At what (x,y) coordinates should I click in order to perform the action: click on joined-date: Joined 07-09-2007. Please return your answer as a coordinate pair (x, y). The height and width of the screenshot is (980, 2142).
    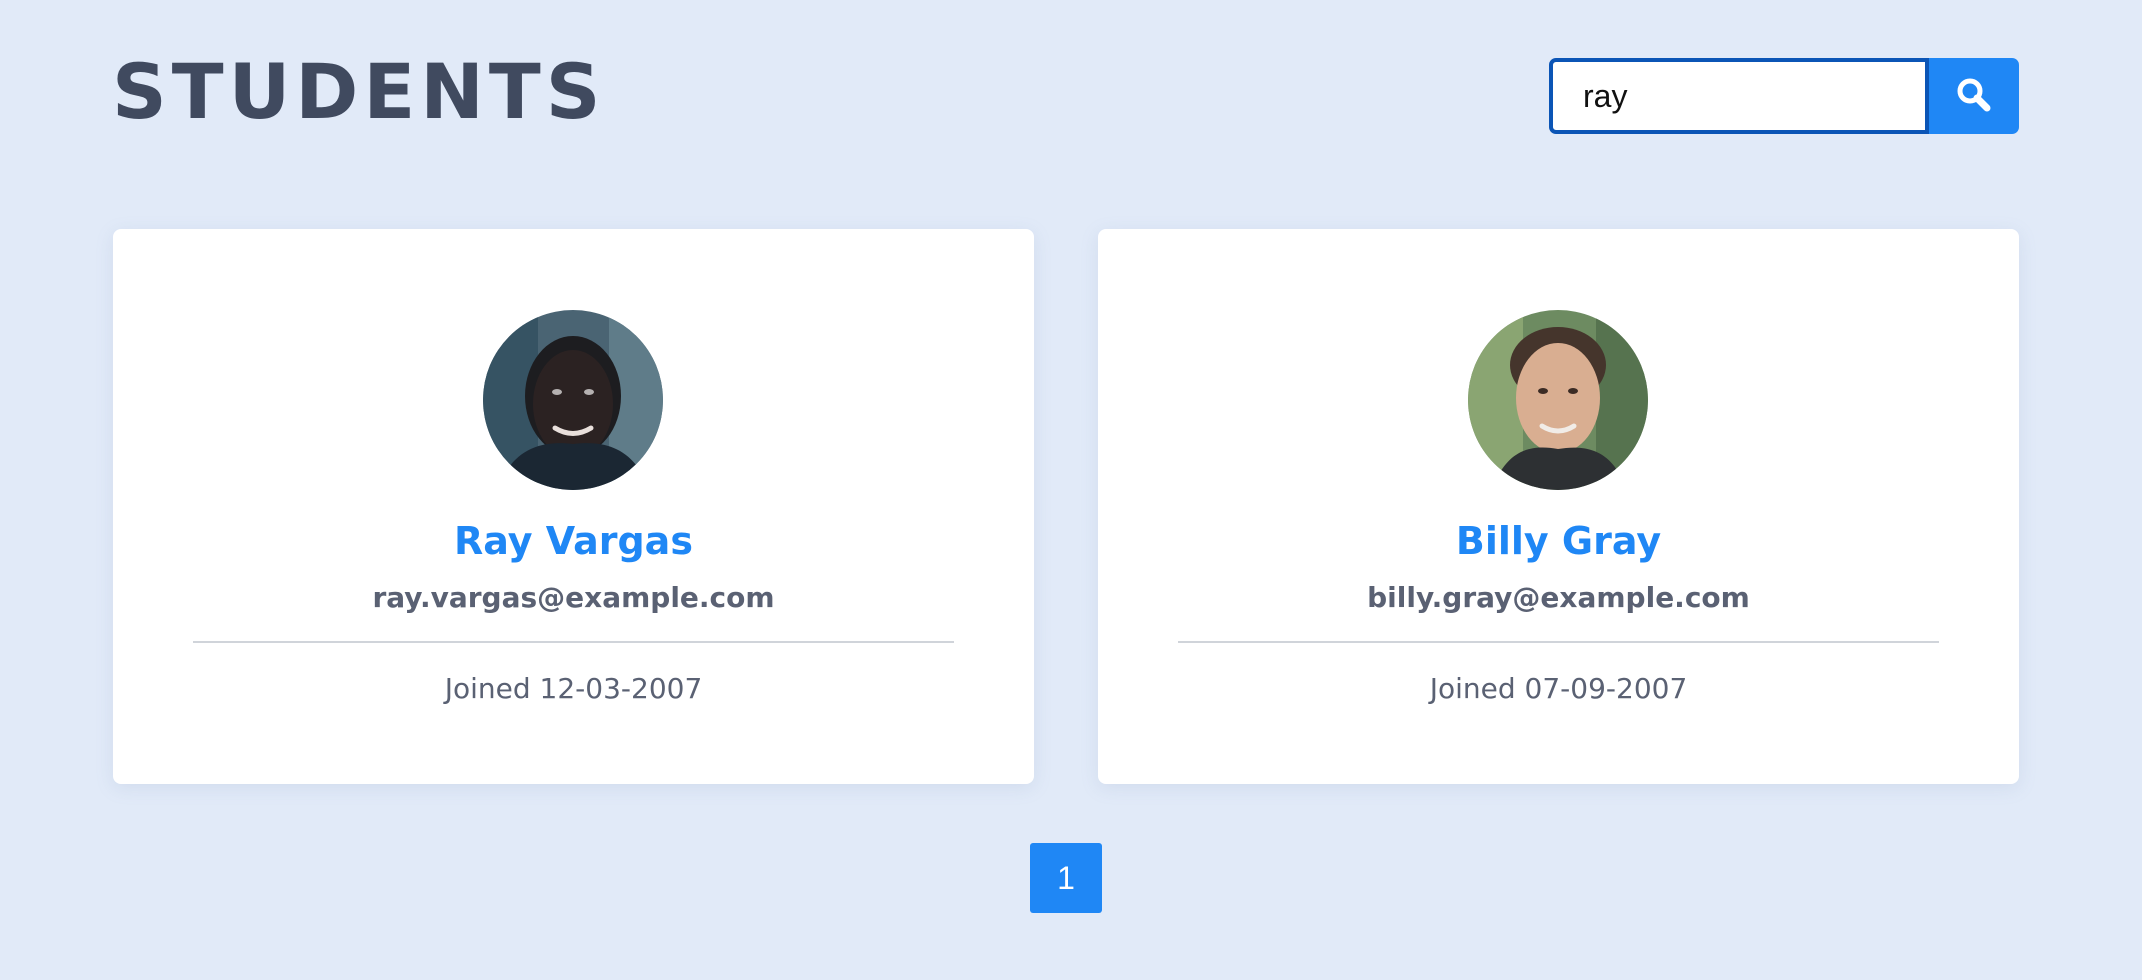
    Looking at the image, I should click on (1558, 688).